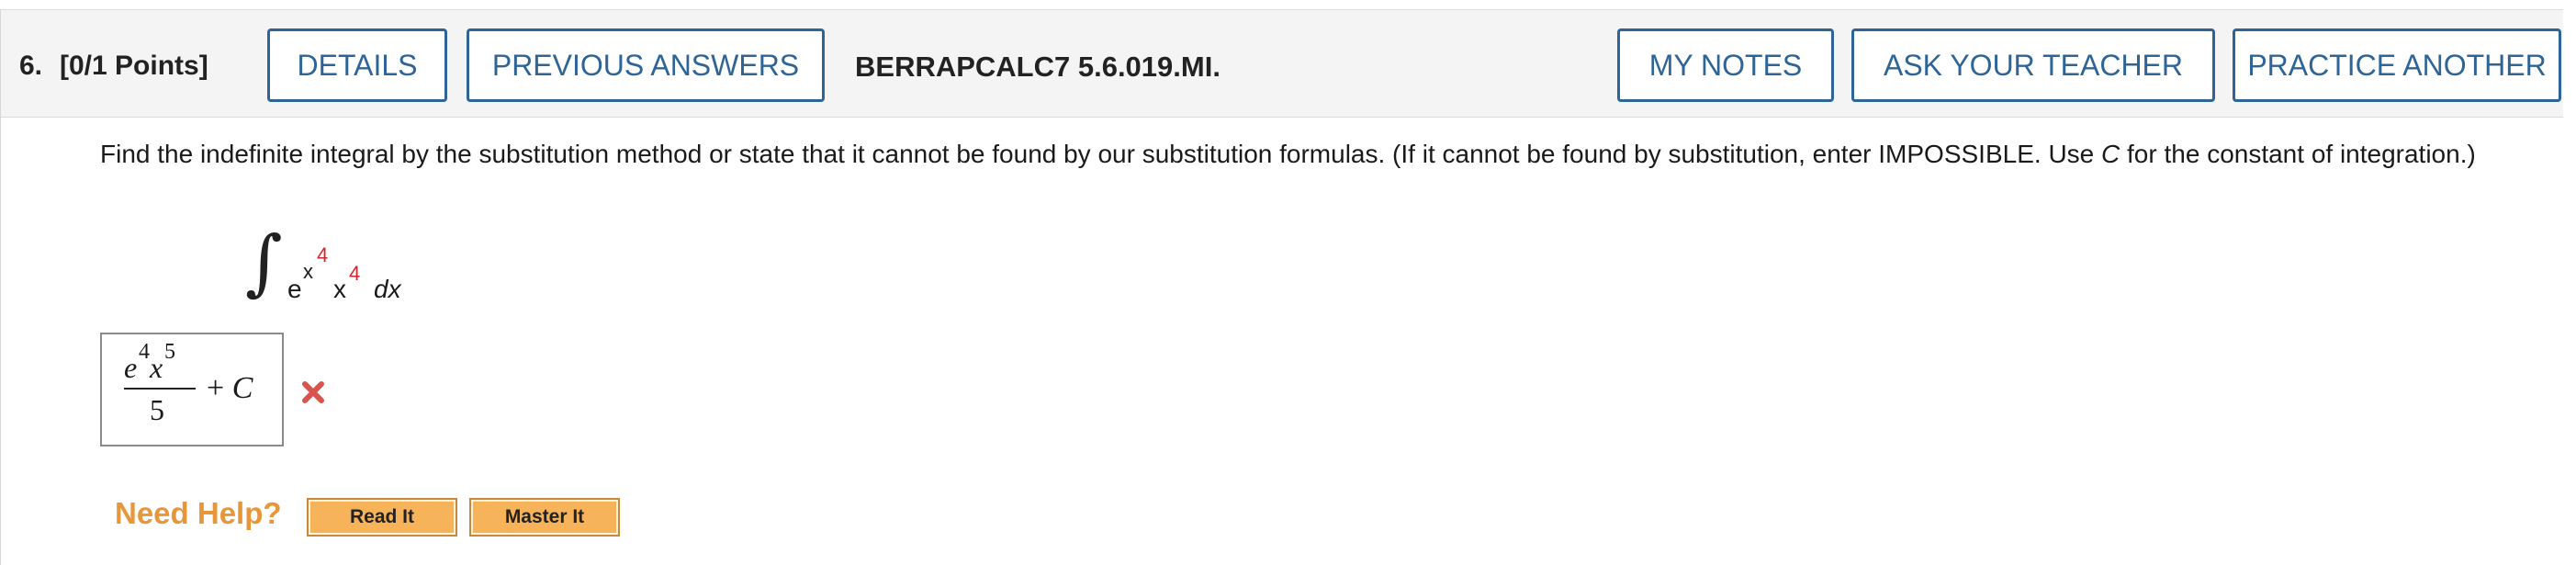 This screenshot has height=565, width=2576. I want to click on answer-plus: +, so click(219, 388).